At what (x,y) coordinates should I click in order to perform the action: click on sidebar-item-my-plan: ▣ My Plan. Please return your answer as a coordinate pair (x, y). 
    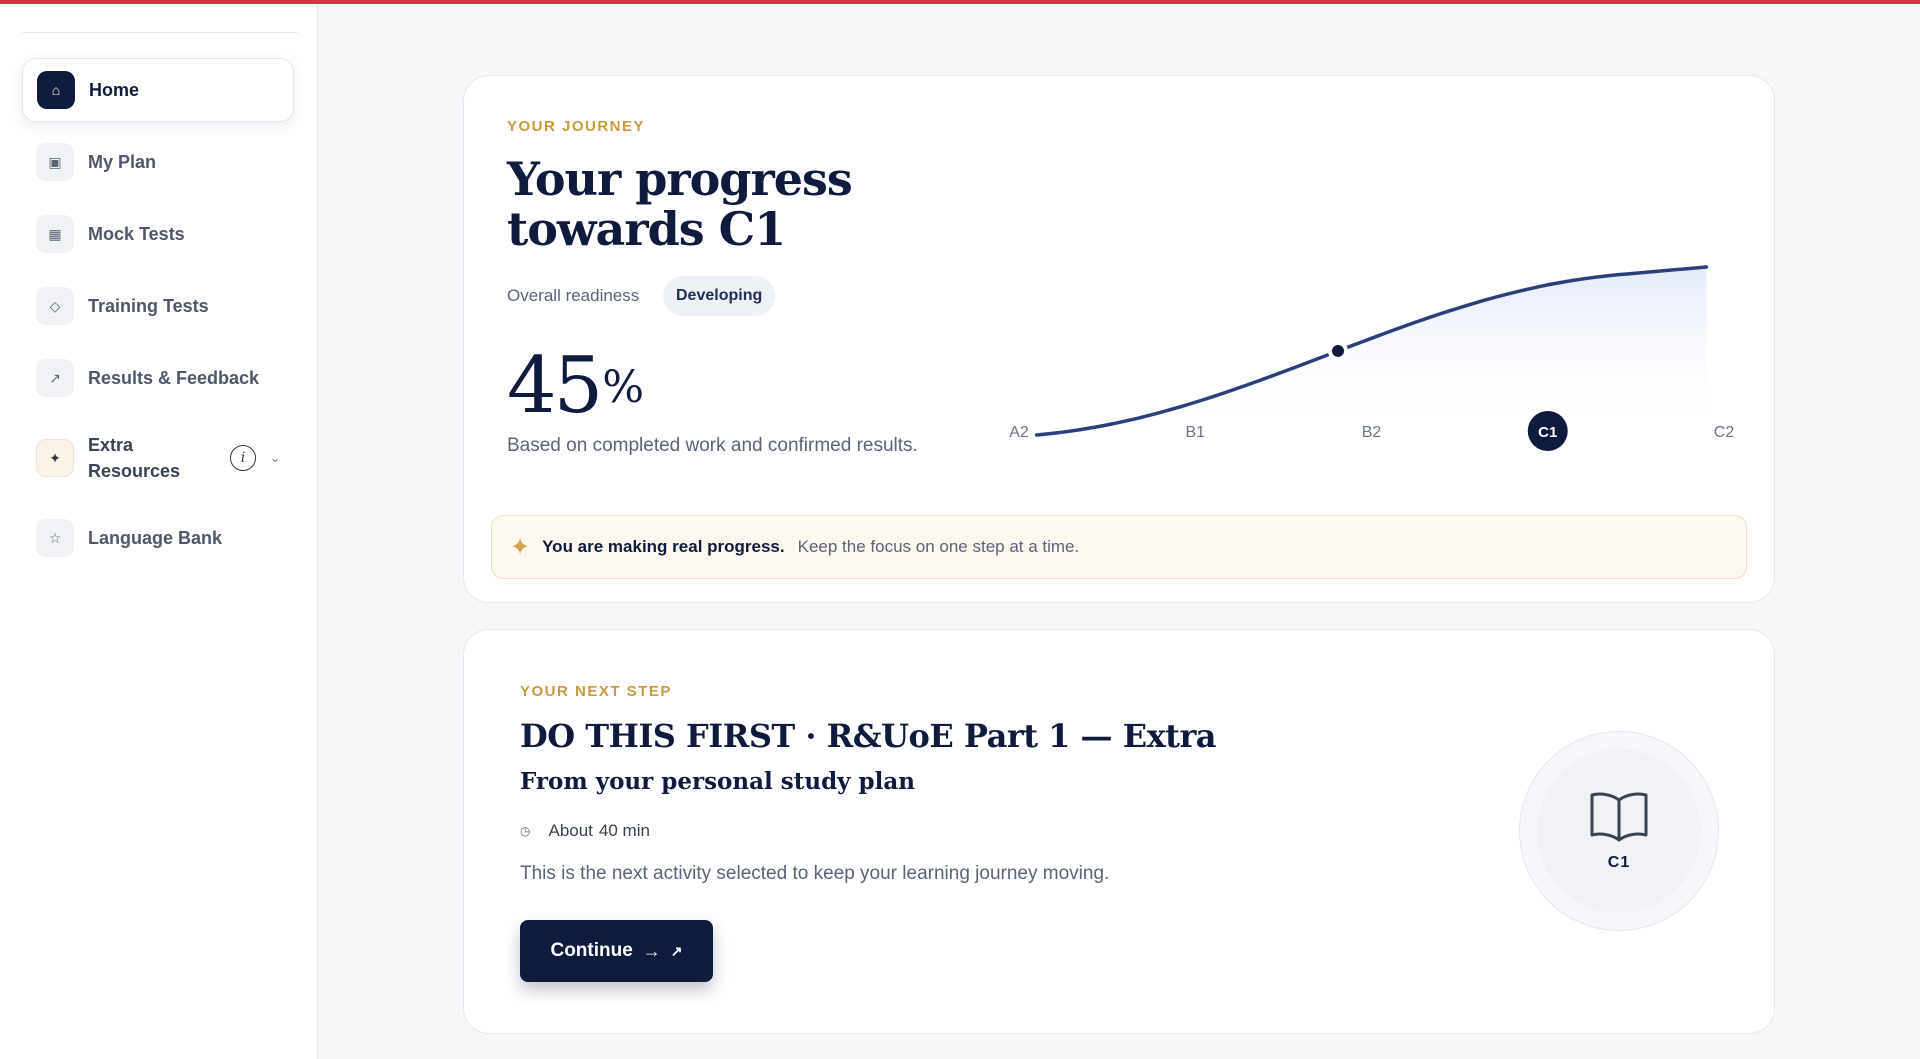
    Looking at the image, I should click on (158, 162).